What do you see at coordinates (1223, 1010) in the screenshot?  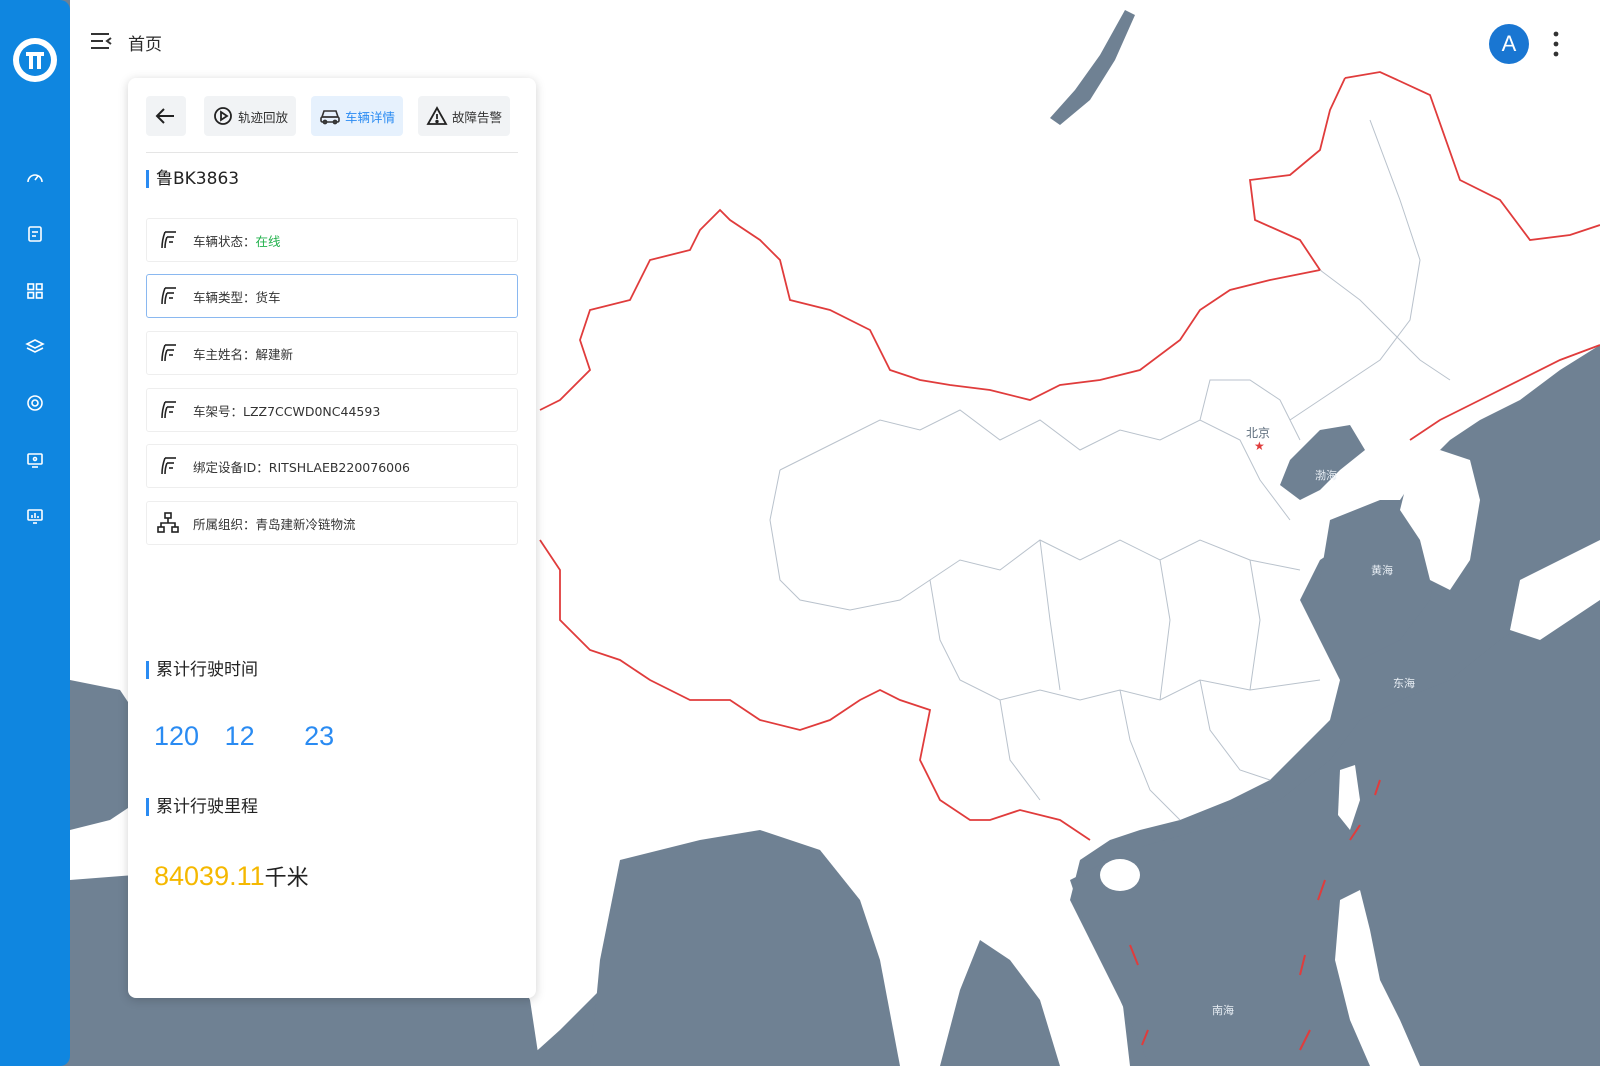 I see `map-label-south-sea: 南海` at bounding box center [1223, 1010].